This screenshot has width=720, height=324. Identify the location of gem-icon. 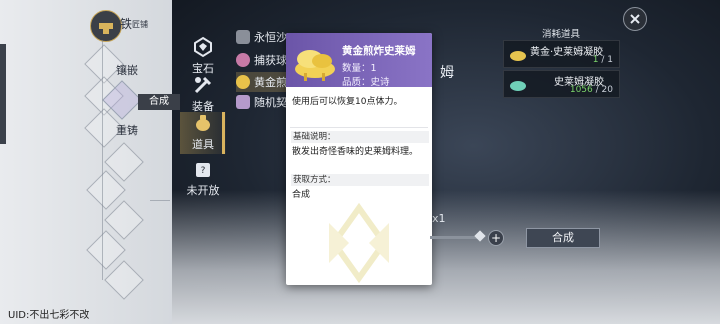
(203, 47).